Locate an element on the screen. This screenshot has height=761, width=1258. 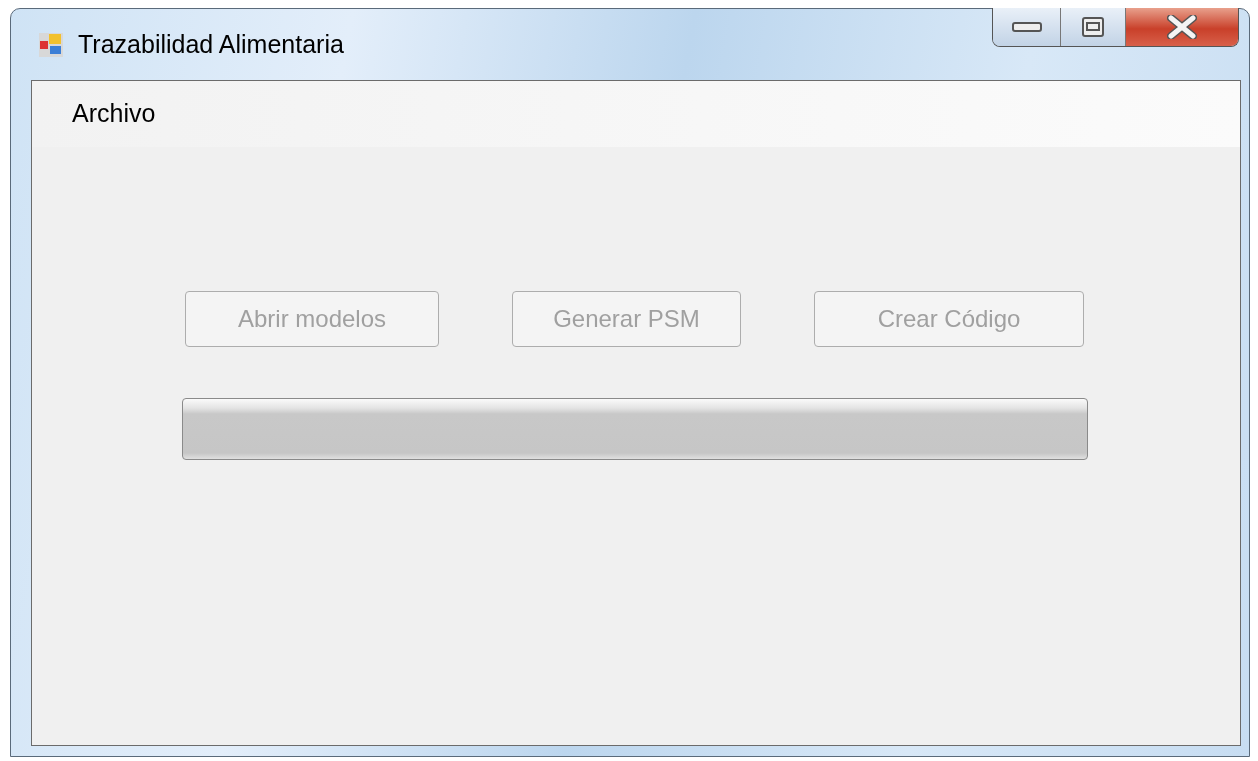
minimize-button is located at coordinates (1027, 27).